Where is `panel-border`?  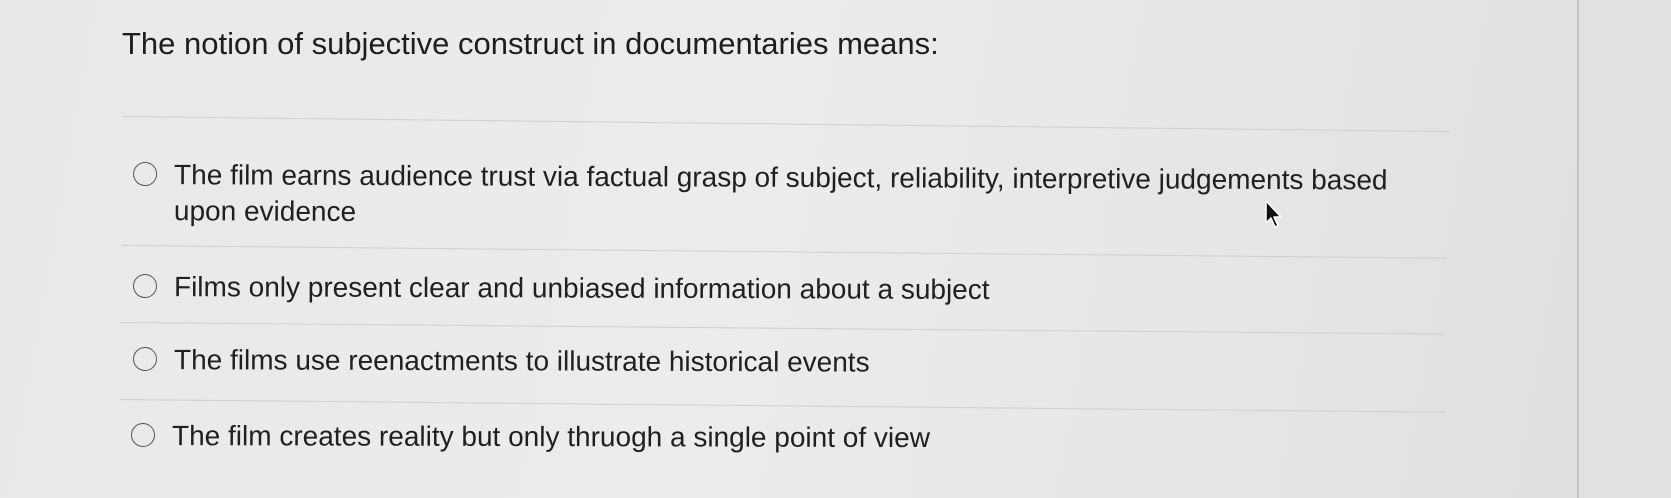
panel-border is located at coordinates (1578, 249).